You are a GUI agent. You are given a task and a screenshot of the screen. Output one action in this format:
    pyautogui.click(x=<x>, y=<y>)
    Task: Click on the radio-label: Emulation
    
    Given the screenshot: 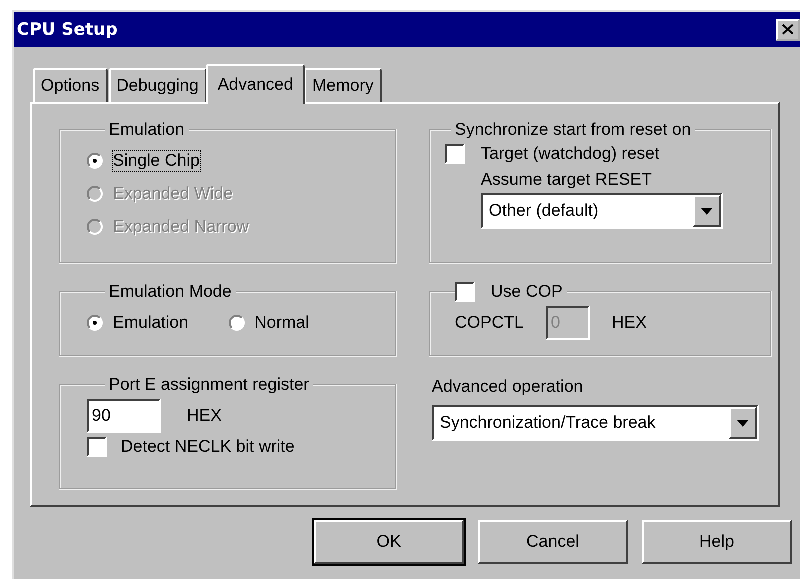 What is the action you would take?
    pyautogui.click(x=151, y=322)
    